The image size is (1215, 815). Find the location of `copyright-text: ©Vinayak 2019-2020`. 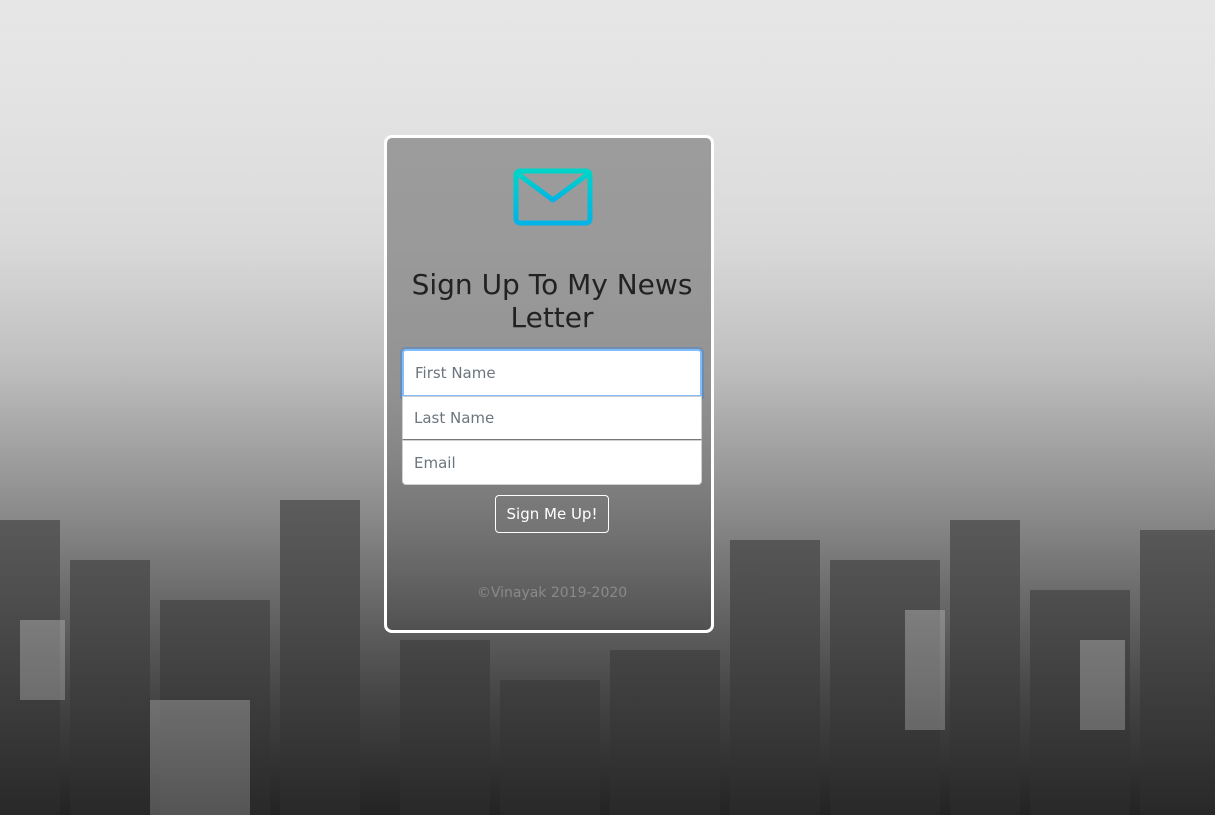

copyright-text: ©Vinayak 2019-2020 is located at coordinates (552, 593).